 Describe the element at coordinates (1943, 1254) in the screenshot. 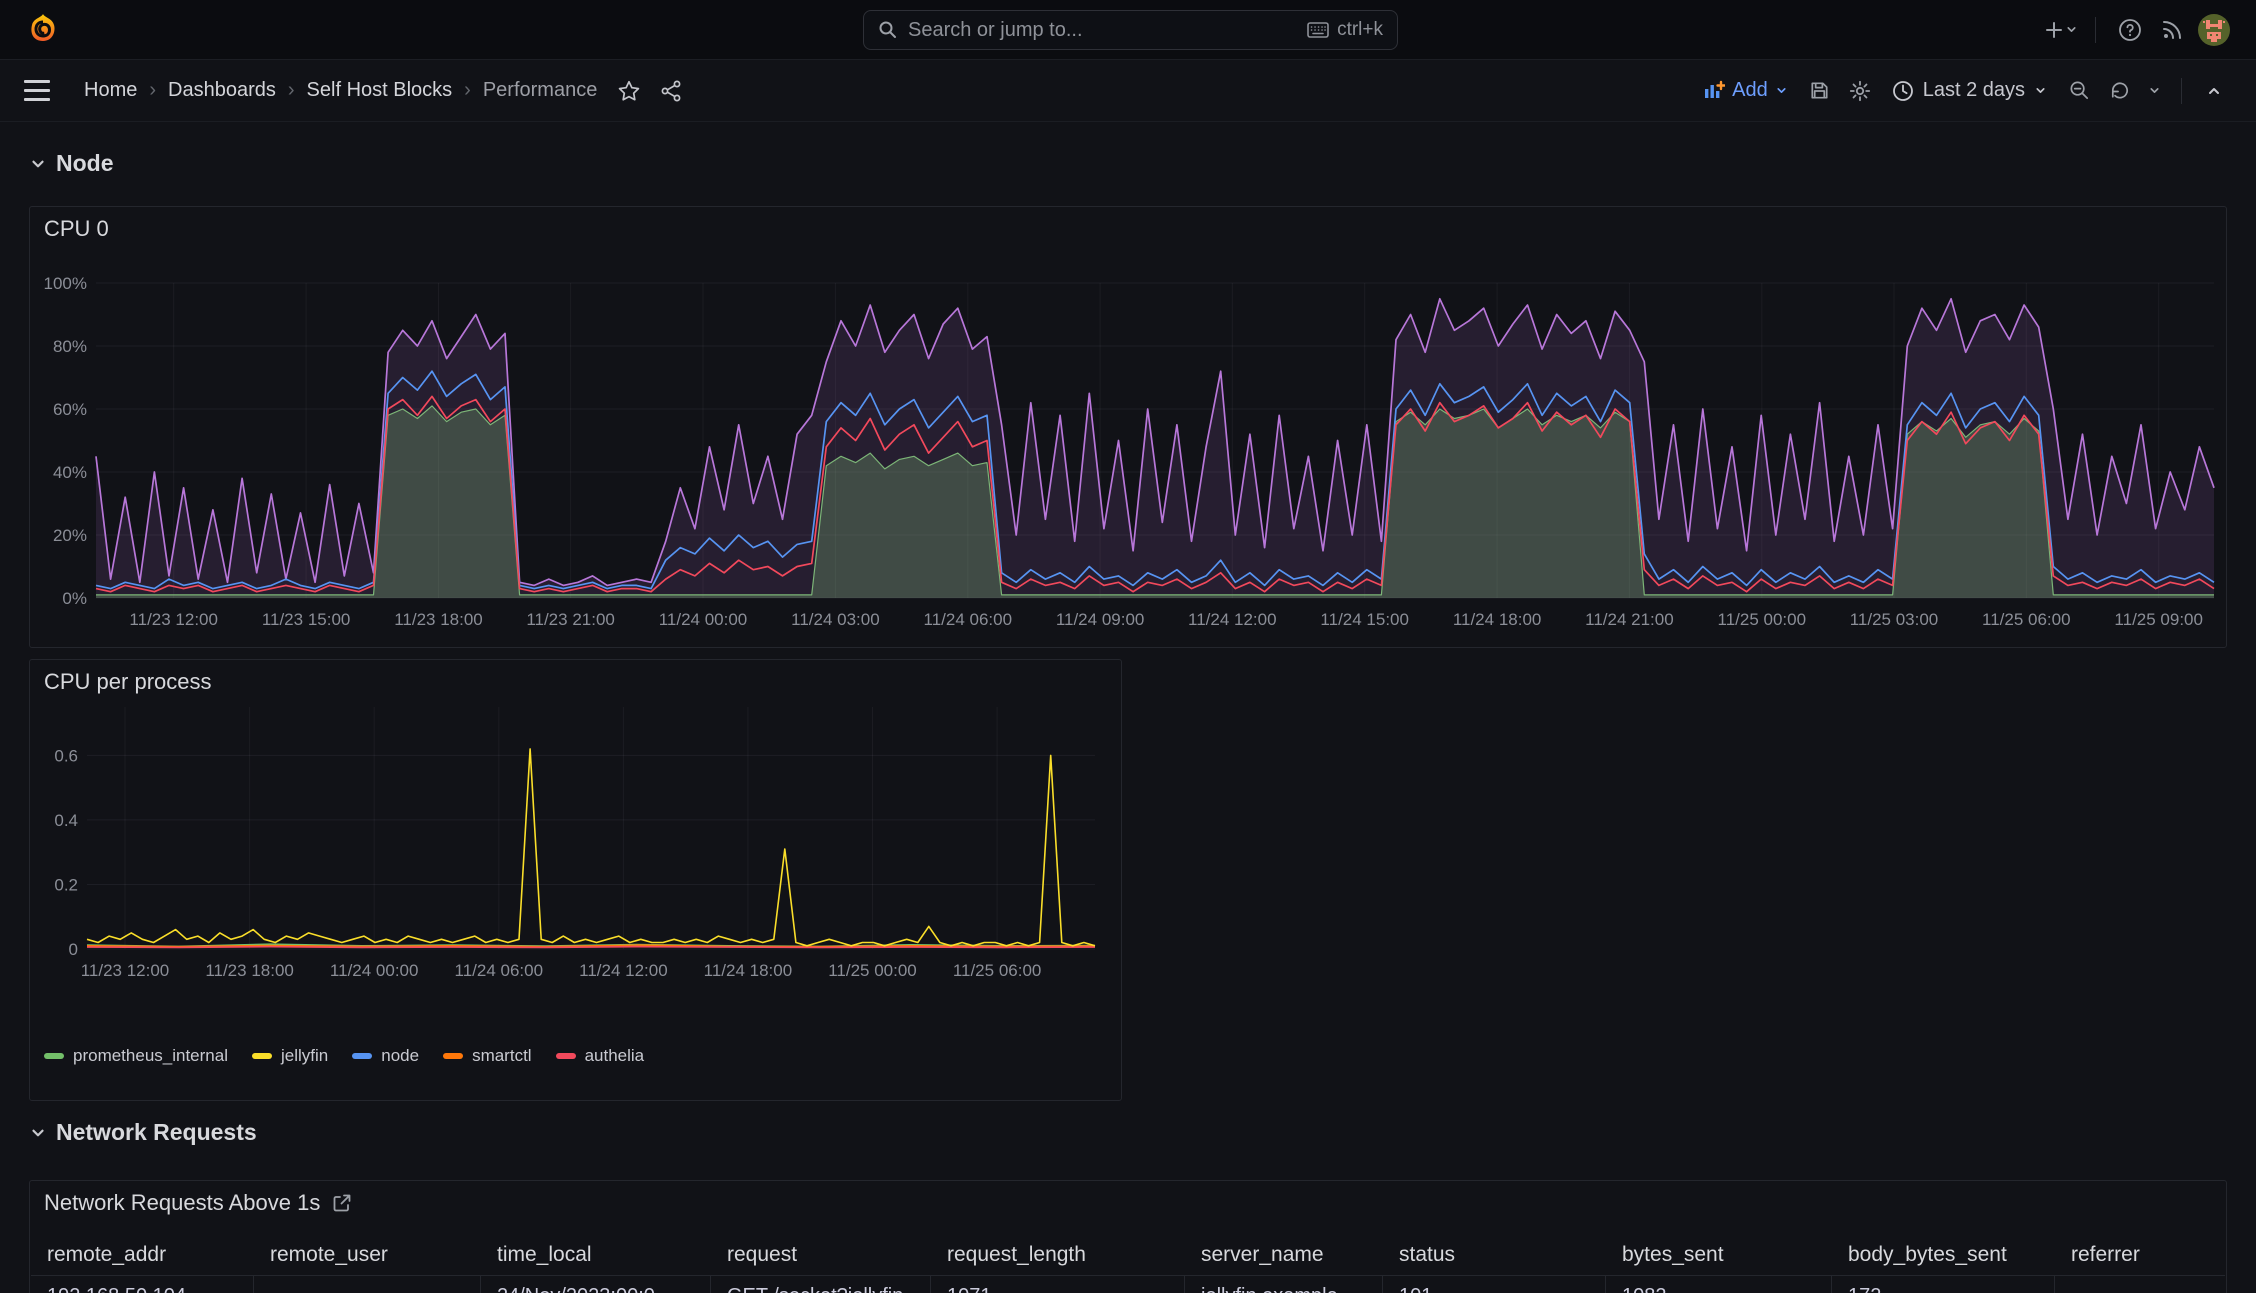

I see `table-header-cell: body_bytes_sent` at that location.